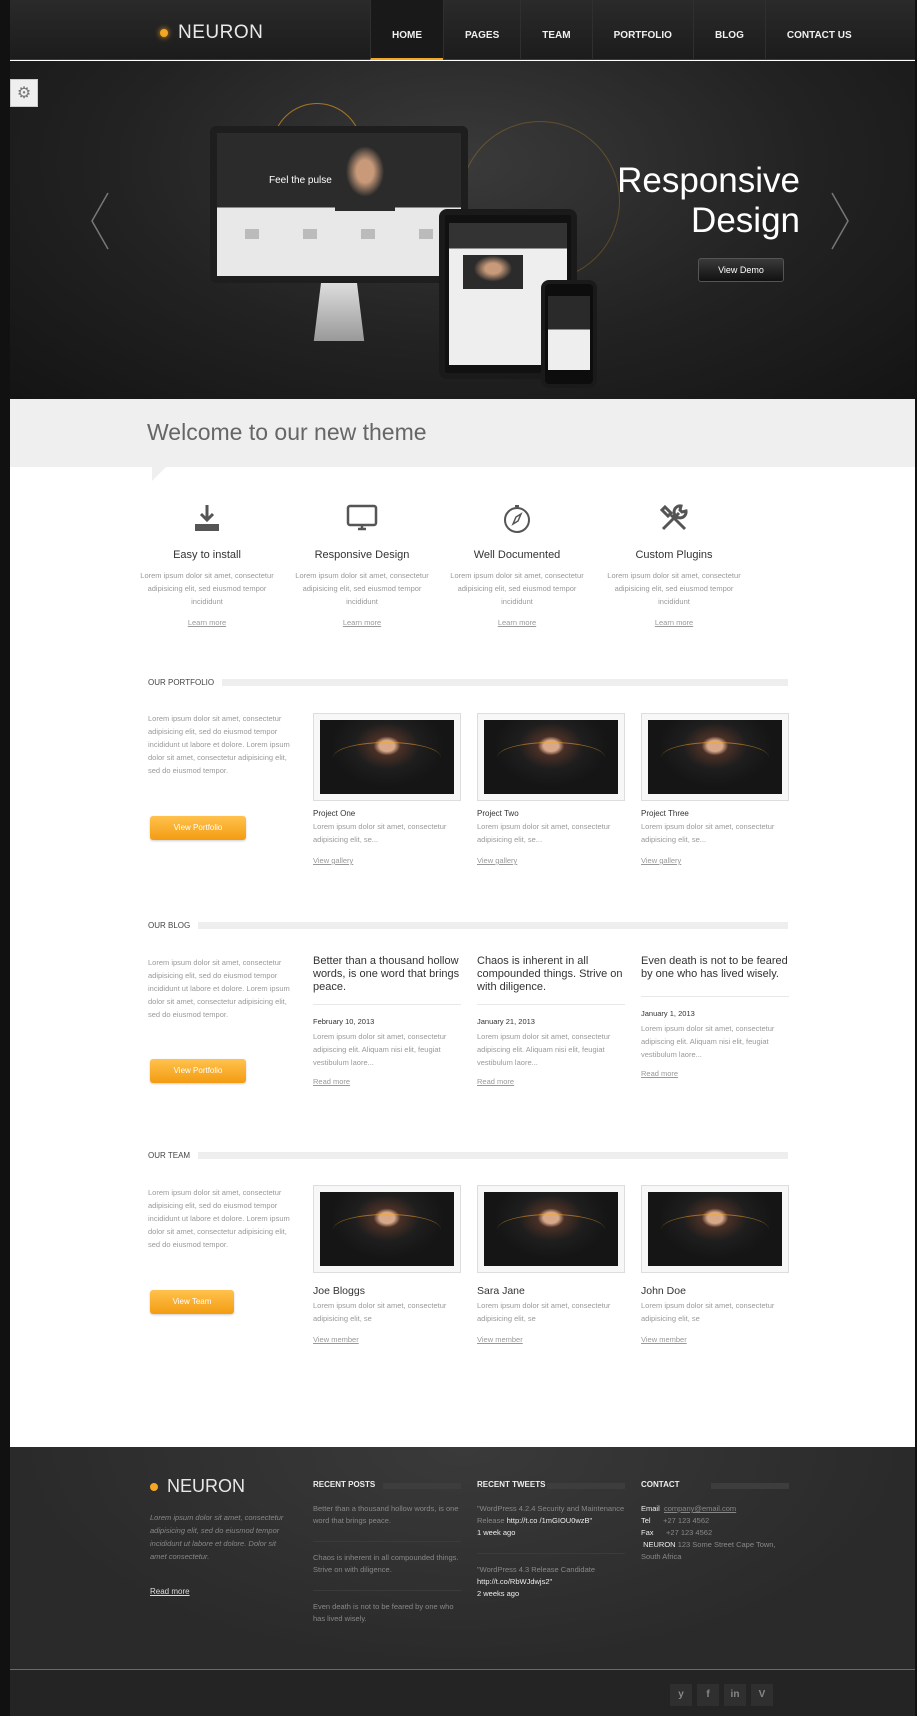 The image size is (917, 1716). I want to click on company-name: NEURON, so click(659, 1544).